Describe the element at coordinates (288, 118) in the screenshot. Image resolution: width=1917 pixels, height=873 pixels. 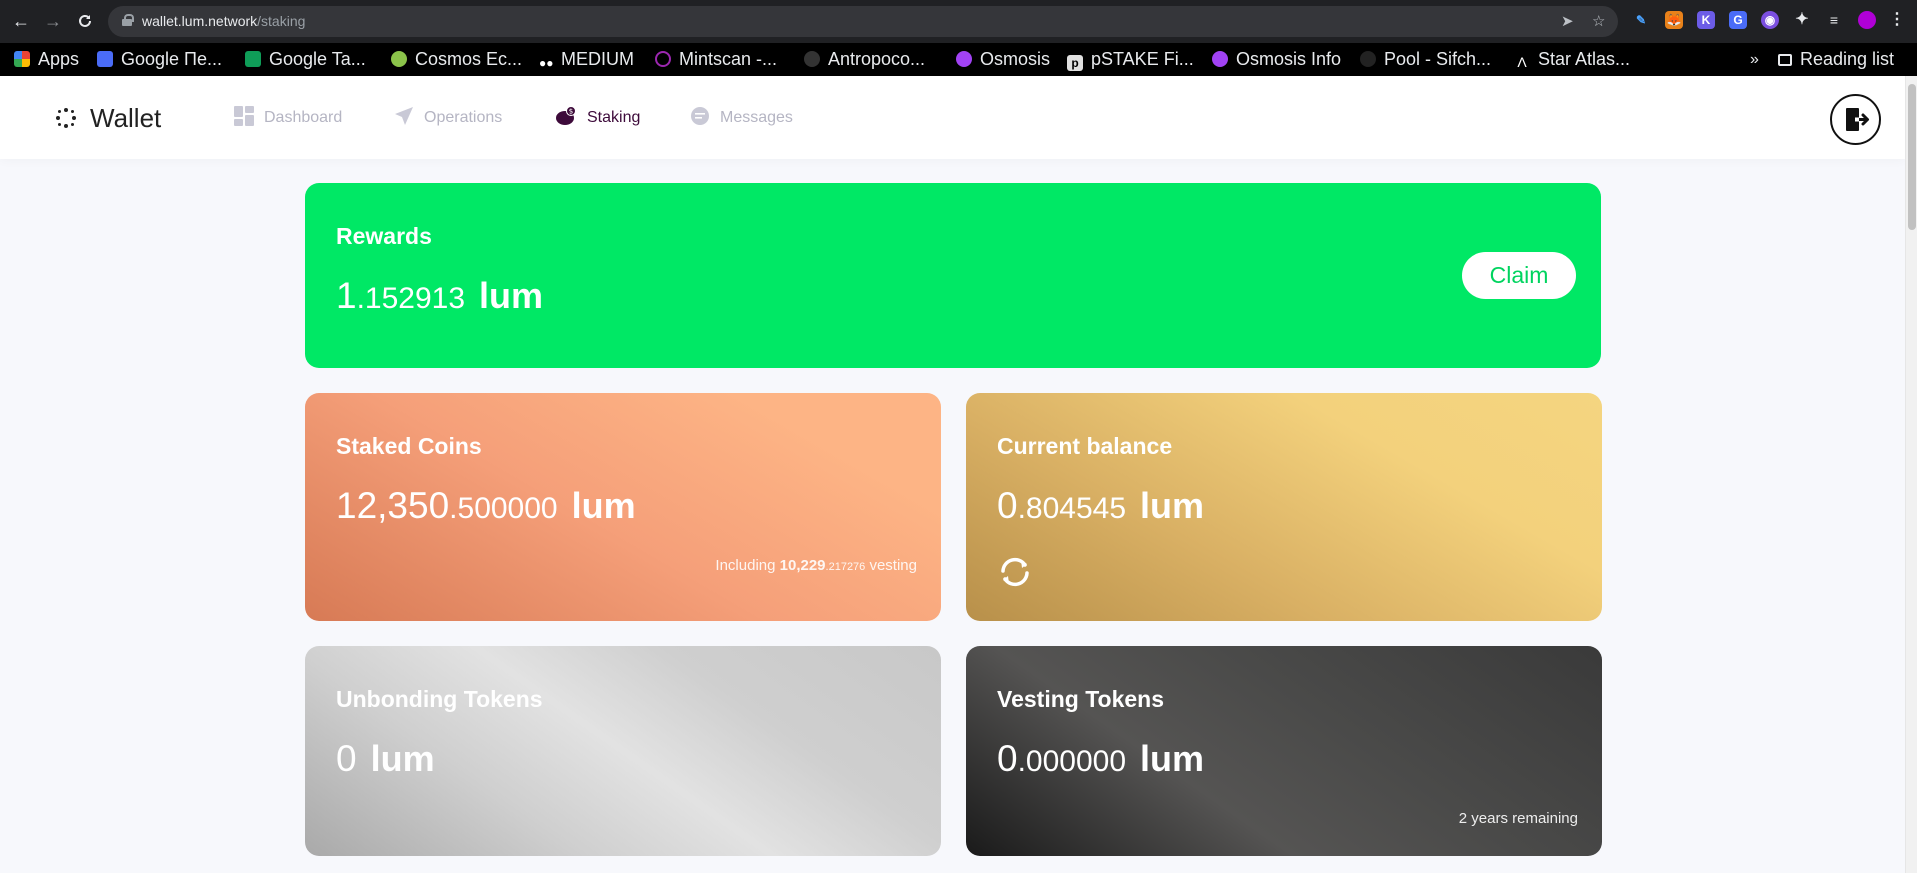
I see `nav-dashboard: Dashboard` at that location.